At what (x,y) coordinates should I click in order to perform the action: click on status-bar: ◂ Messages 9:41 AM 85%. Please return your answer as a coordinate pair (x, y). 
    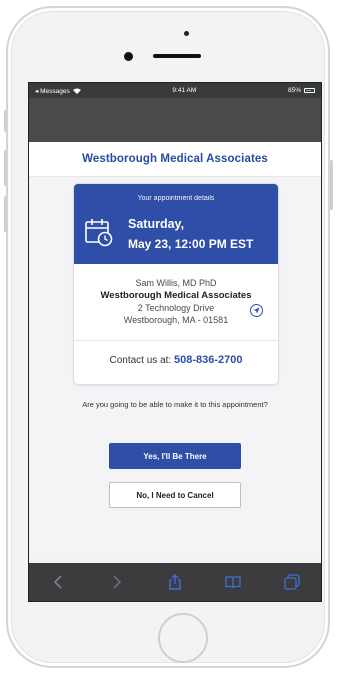
    Looking at the image, I should click on (175, 90).